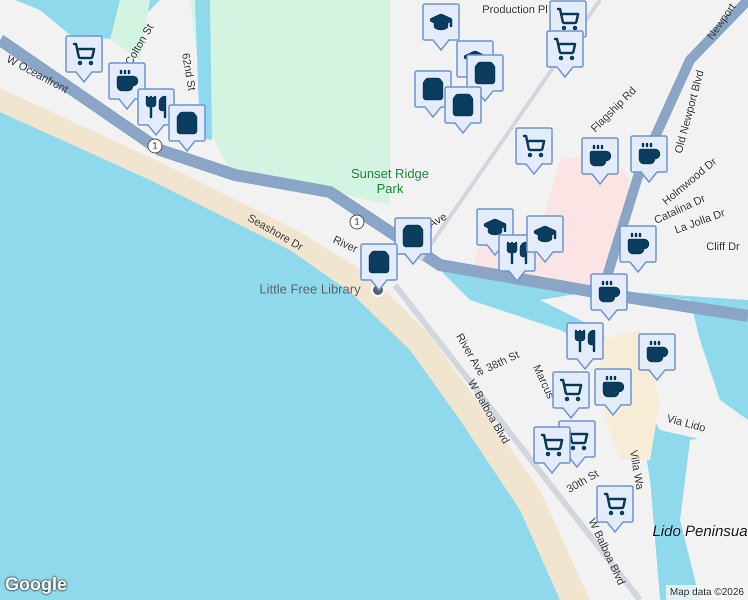 Image resolution: width=748 pixels, height=600 pixels. I want to click on map-logo: Google, so click(36, 584).